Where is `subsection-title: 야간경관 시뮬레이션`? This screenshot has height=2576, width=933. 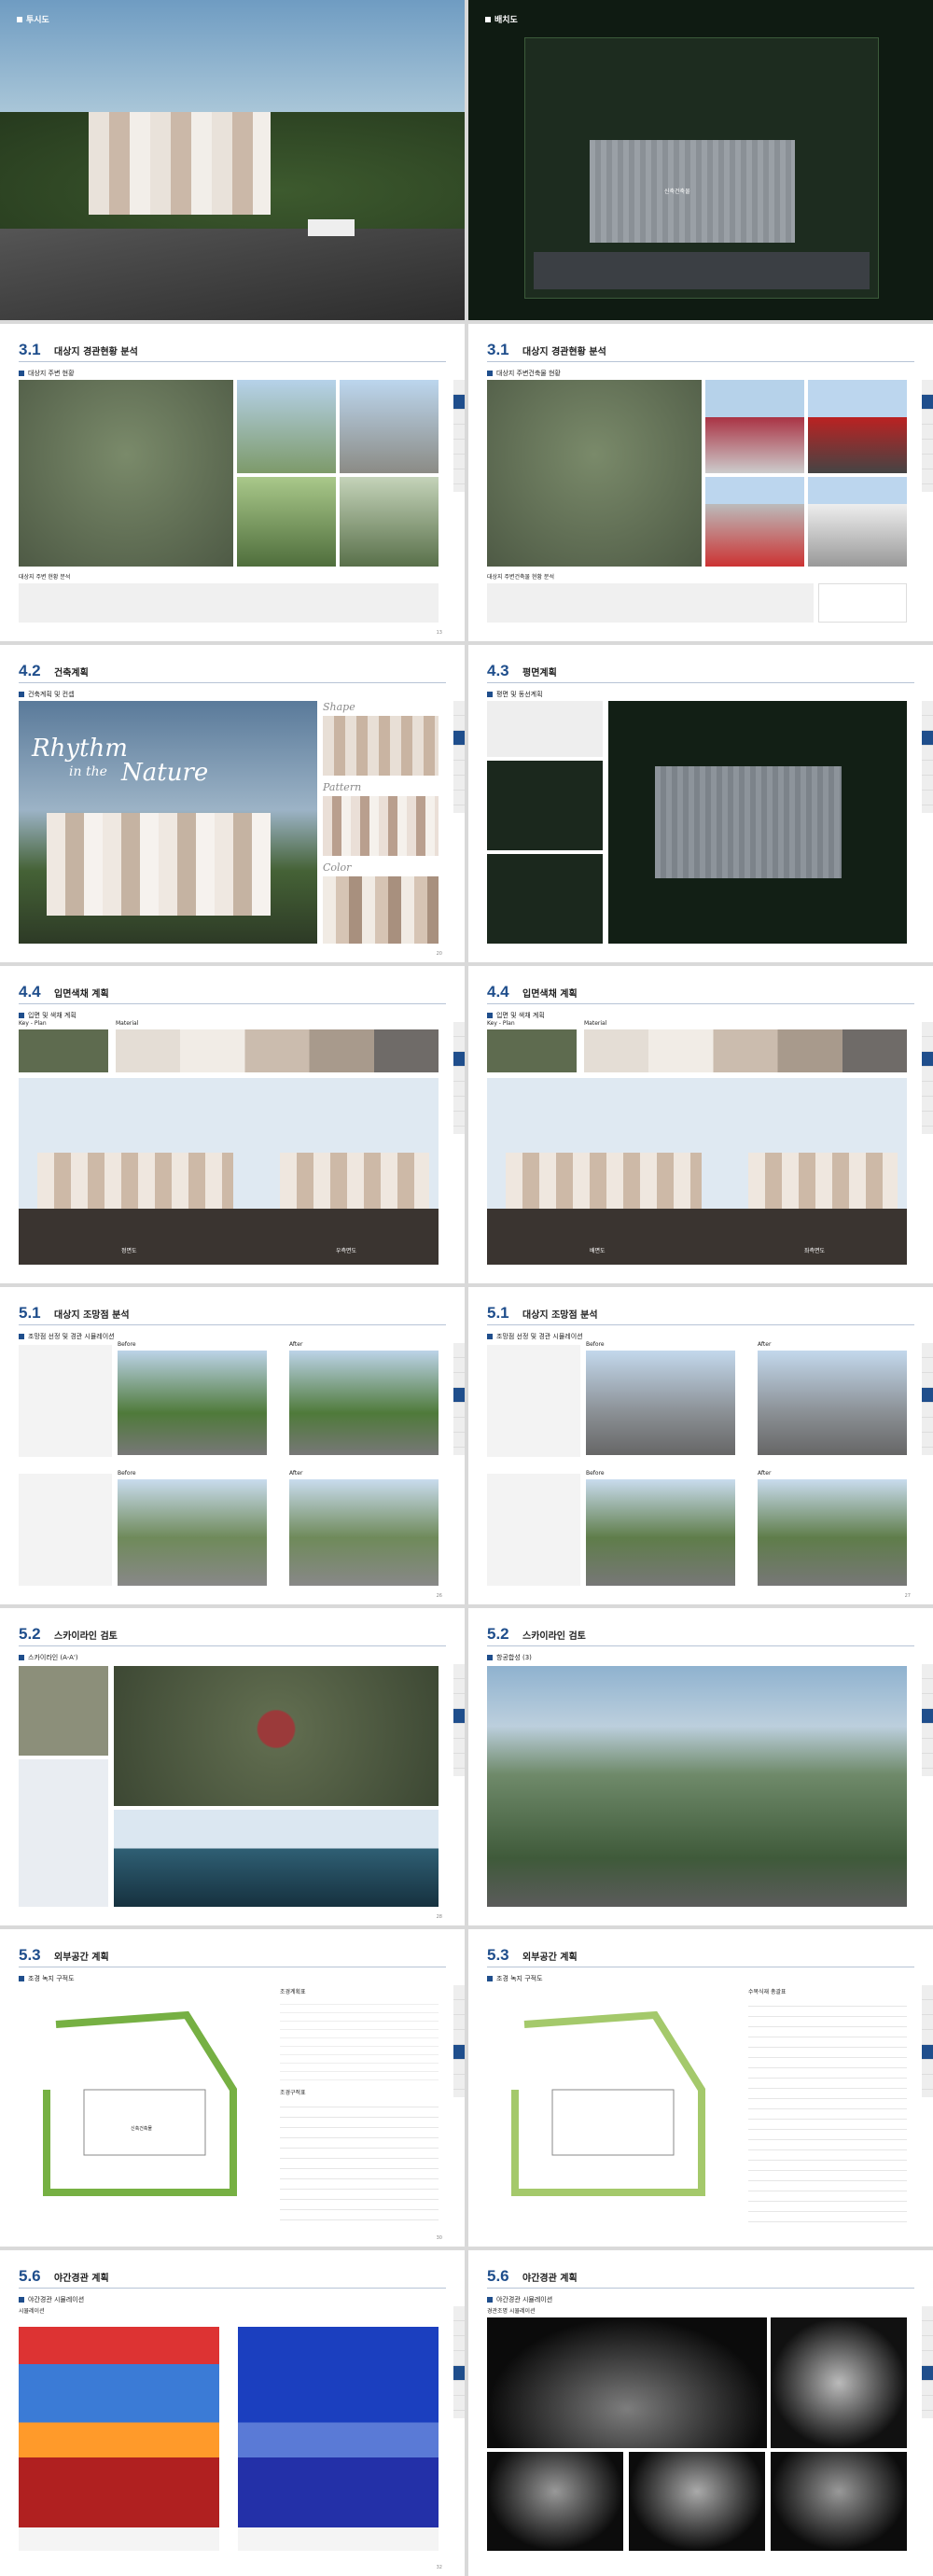 subsection-title: 야간경관 시뮬레이션 is located at coordinates (520, 2299).